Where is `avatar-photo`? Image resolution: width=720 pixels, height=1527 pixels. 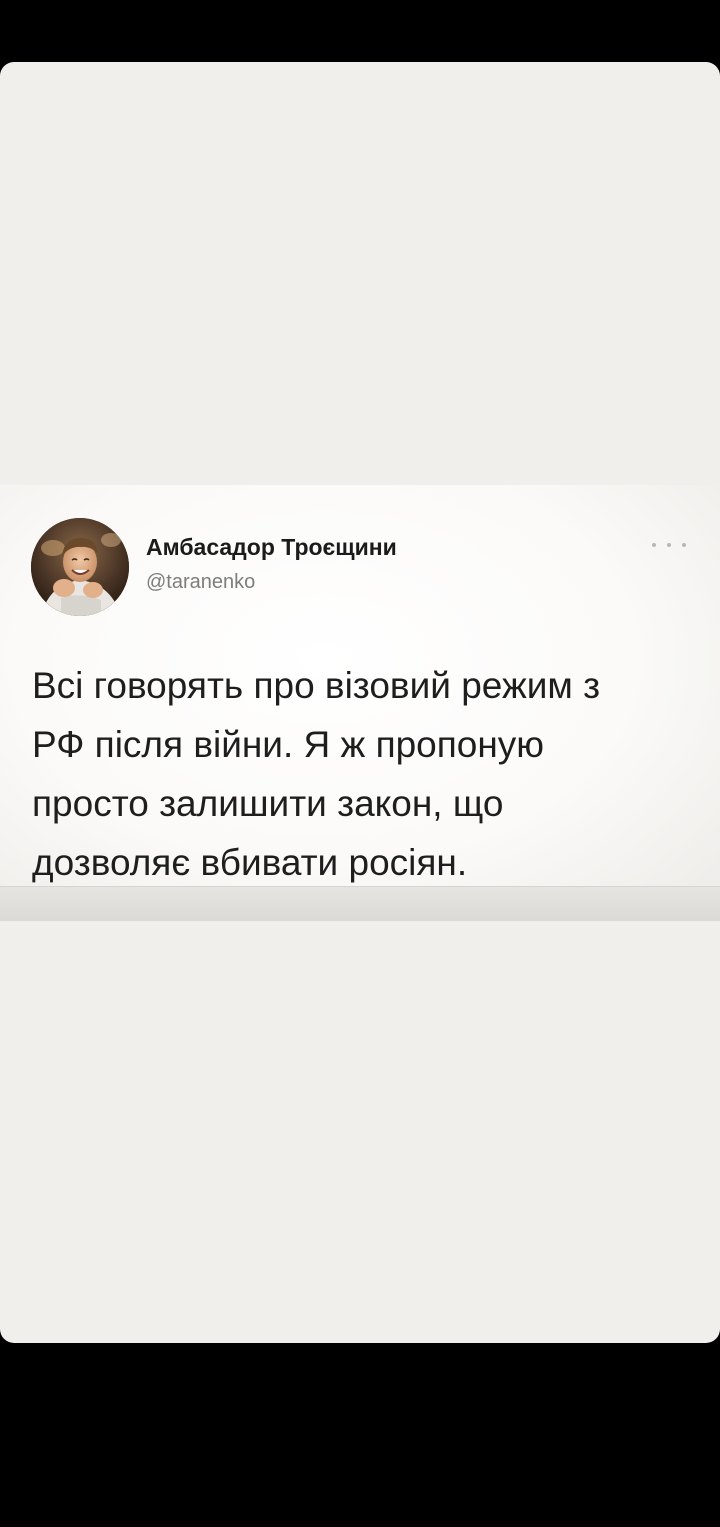 avatar-photo is located at coordinates (80, 567).